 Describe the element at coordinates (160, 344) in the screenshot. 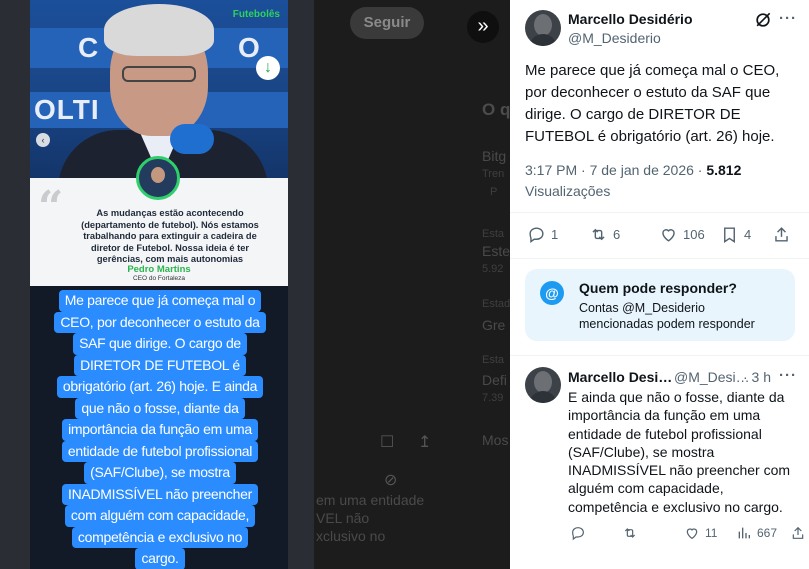

I see `story-text-line: SAF que dirige. O cargo de` at that location.